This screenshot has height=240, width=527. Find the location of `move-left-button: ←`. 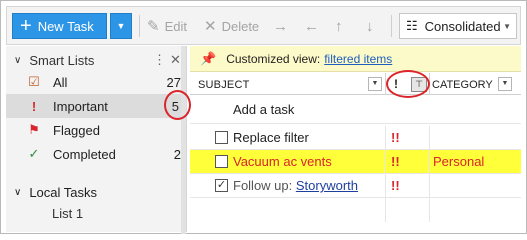

move-left-button: ← is located at coordinates (314, 26).